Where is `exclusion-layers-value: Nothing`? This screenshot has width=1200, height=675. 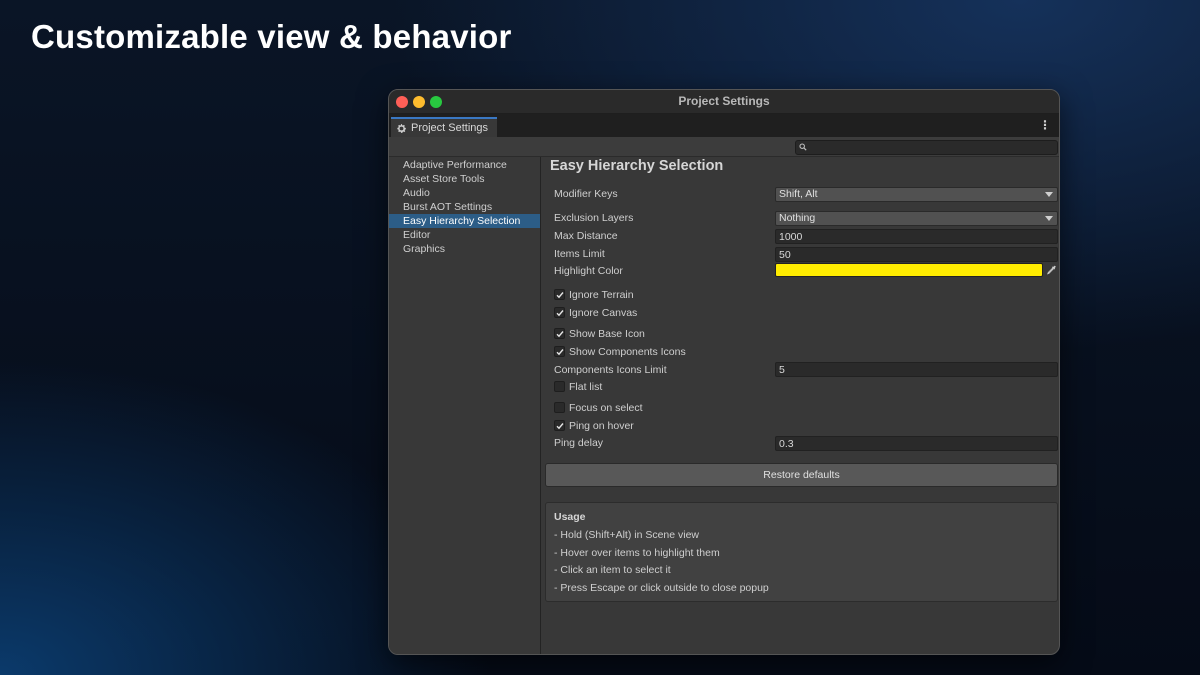
exclusion-layers-value: Nothing is located at coordinates (797, 218).